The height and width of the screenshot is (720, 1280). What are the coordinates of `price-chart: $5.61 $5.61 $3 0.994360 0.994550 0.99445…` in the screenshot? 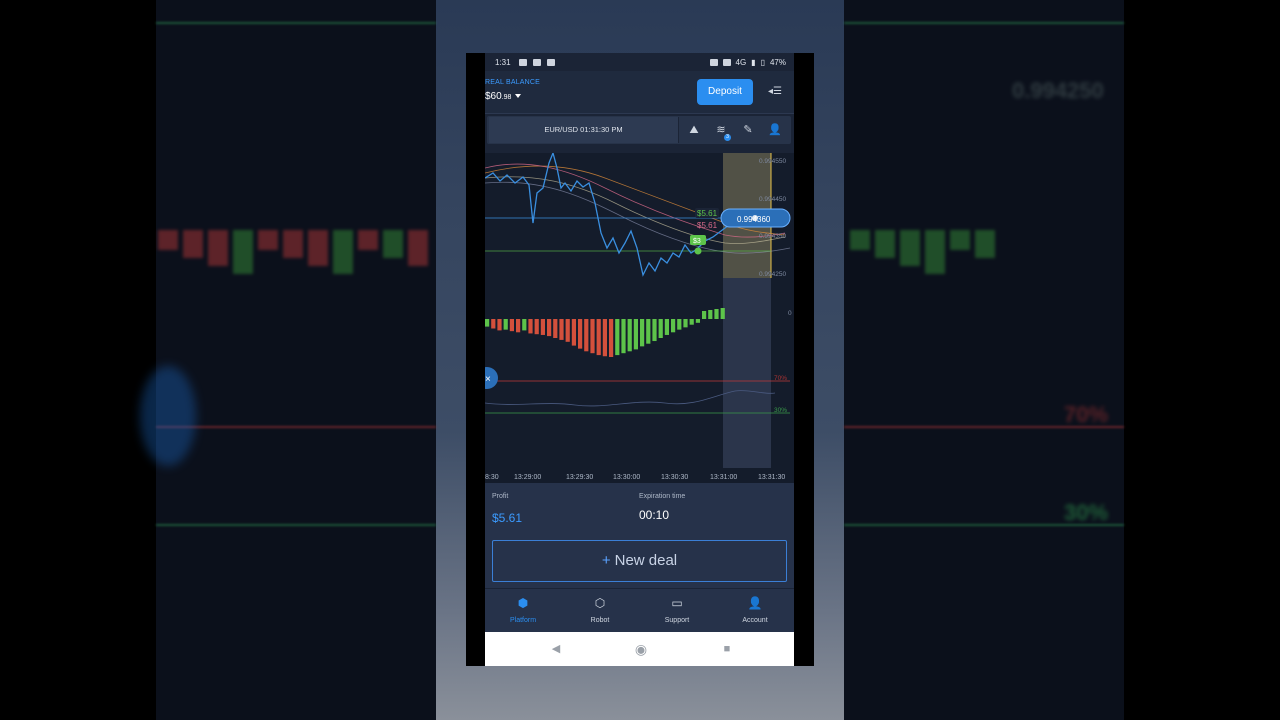 It's located at (639, 316).